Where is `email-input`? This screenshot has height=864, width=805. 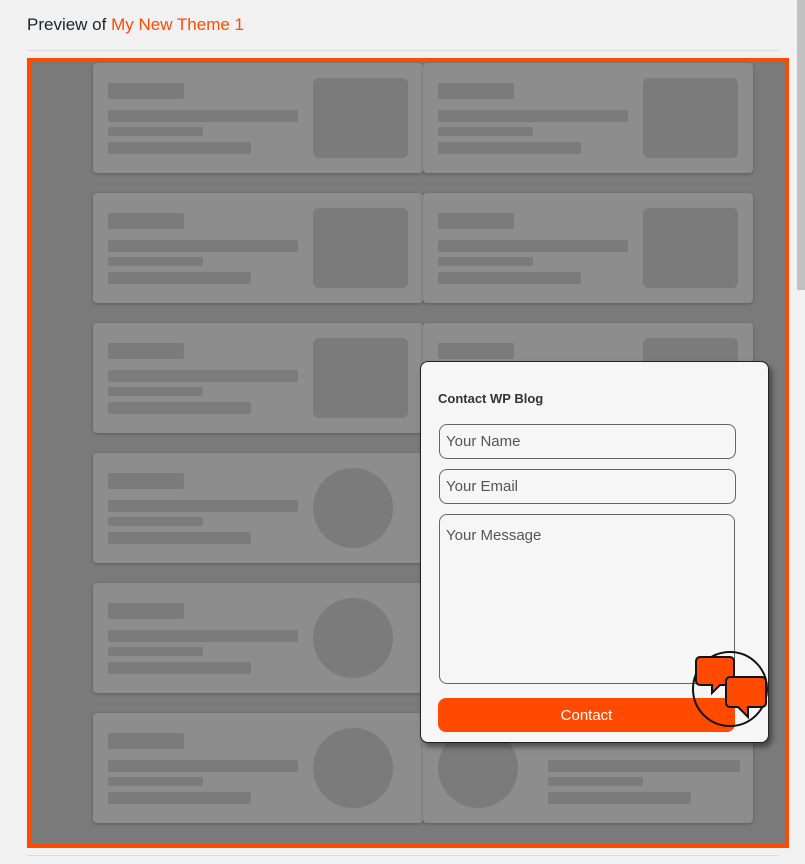 email-input is located at coordinates (587, 486).